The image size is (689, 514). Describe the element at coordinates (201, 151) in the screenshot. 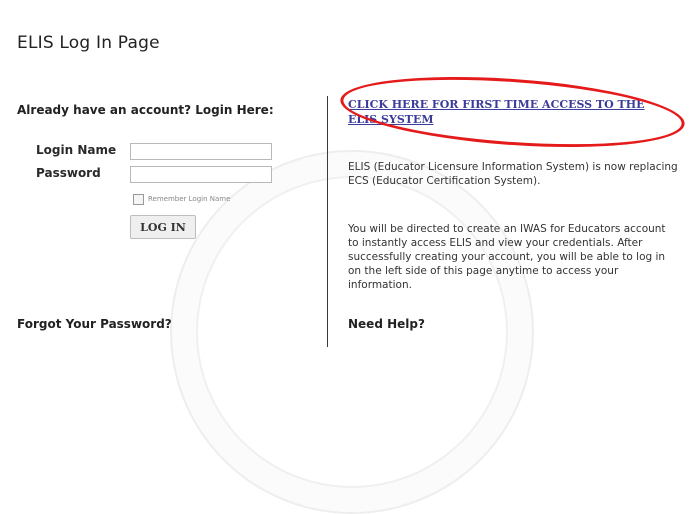

I see `login-name-field` at that location.